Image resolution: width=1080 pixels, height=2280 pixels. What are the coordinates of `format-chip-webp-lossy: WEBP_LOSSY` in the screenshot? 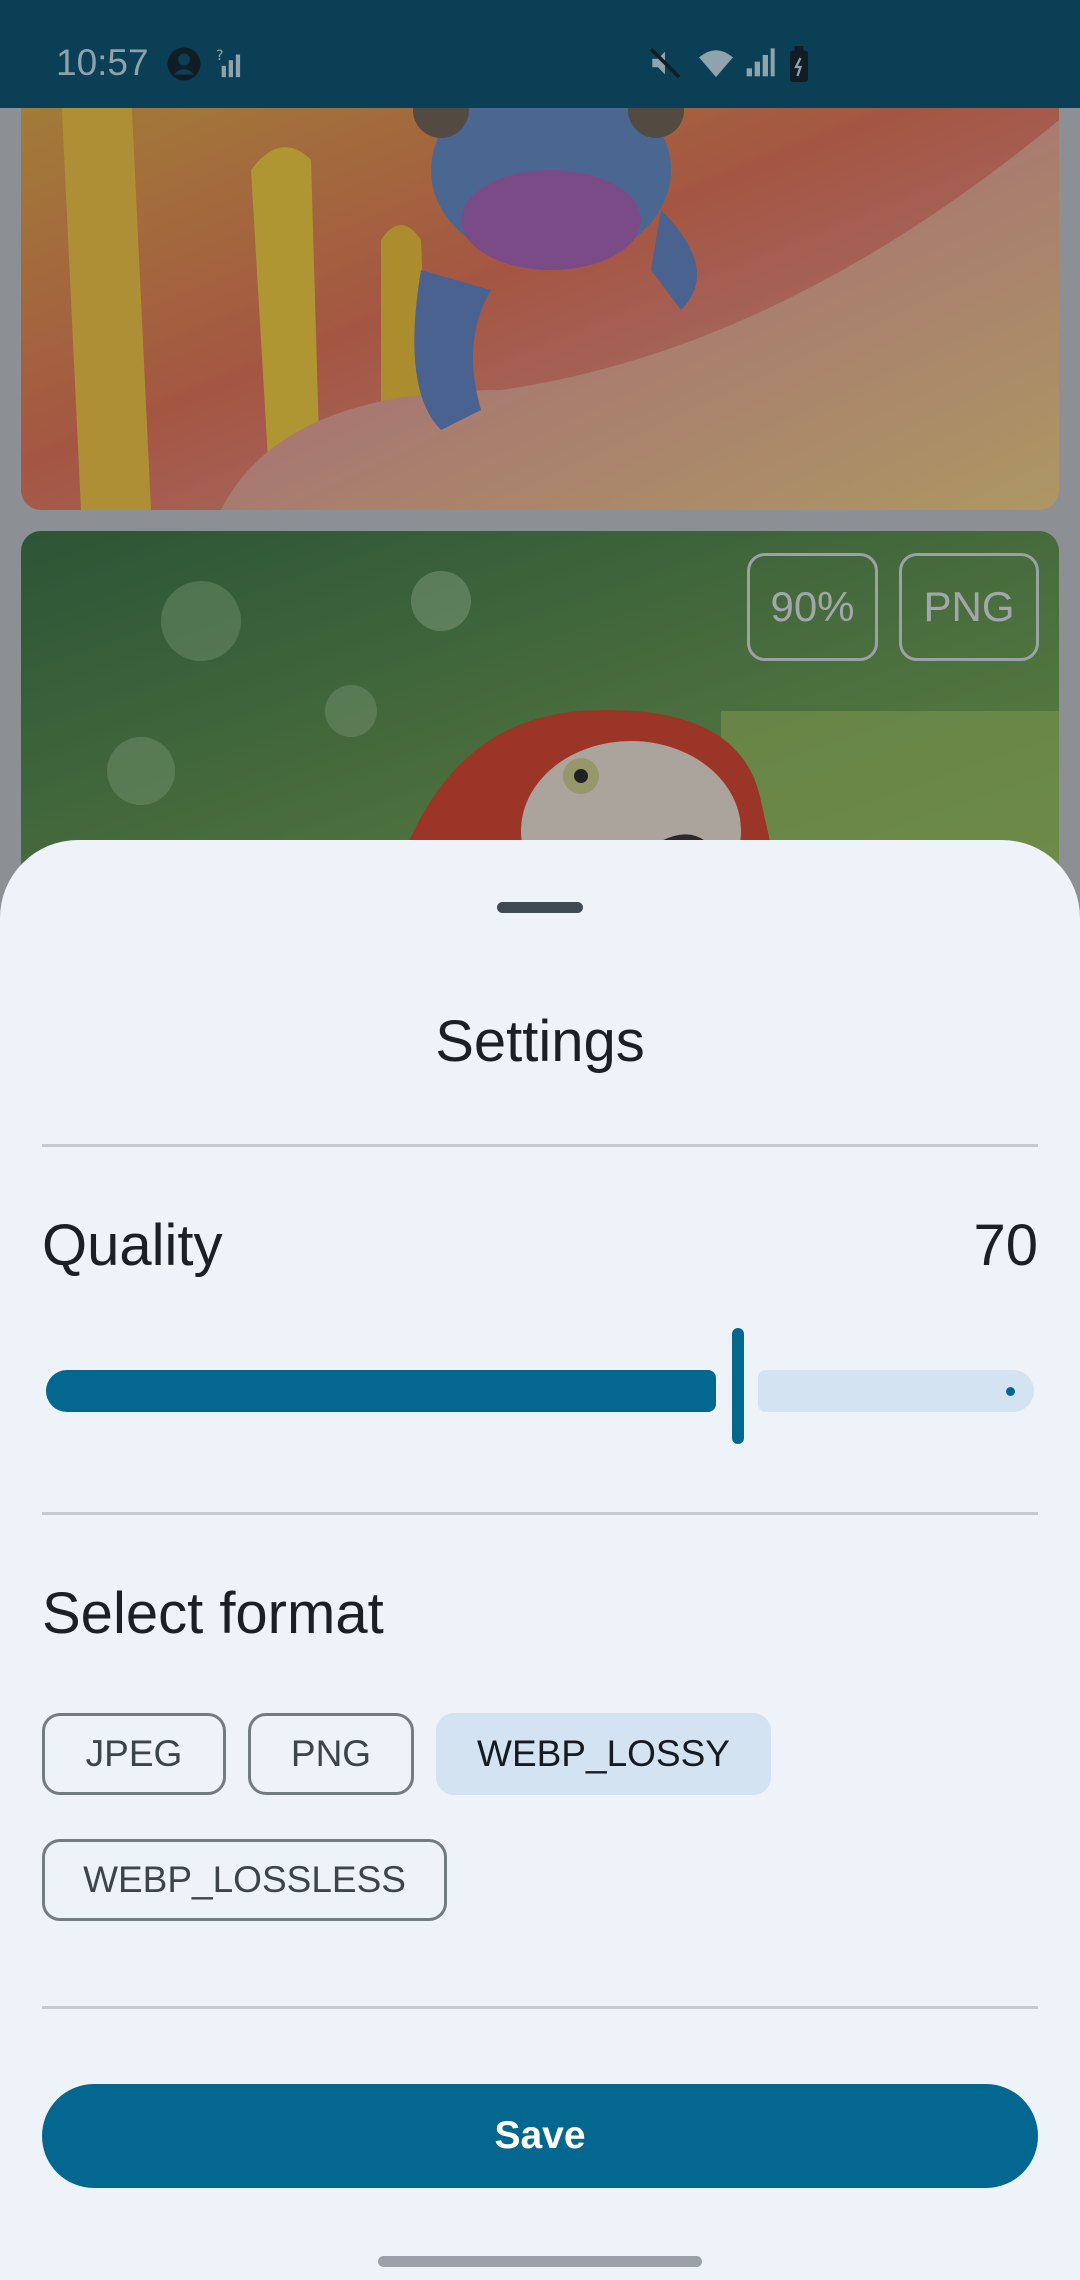 It's located at (603, 1754).